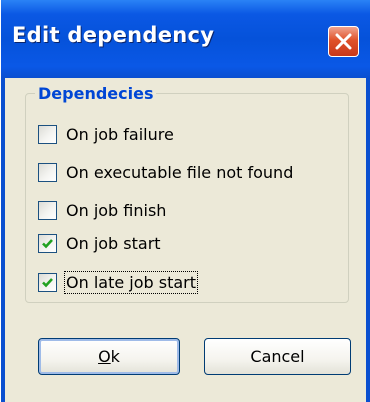 Image resolution: width=370 pixels, height=402 pixels. What do you see at coordinates (277, 356) in the screenshot?
I see `cancel-button: Cancel` at bounding box center [277, 356].